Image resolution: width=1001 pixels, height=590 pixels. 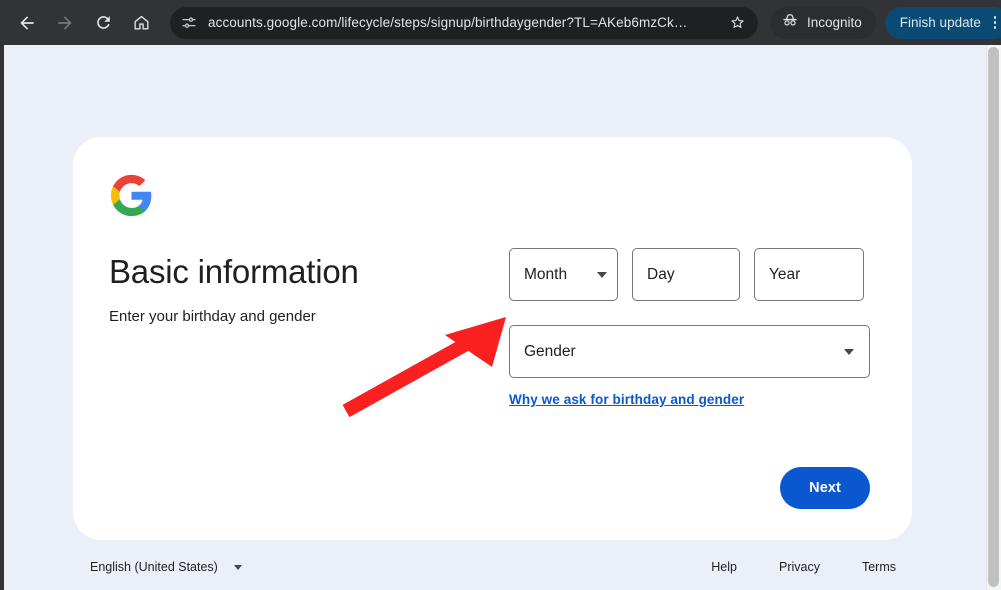 What do you see at coordinates (626, 399) in the screenshot?
I see `why-we-ask-link: Why we ask for birthday and gender` at bounding box center [626, 399].